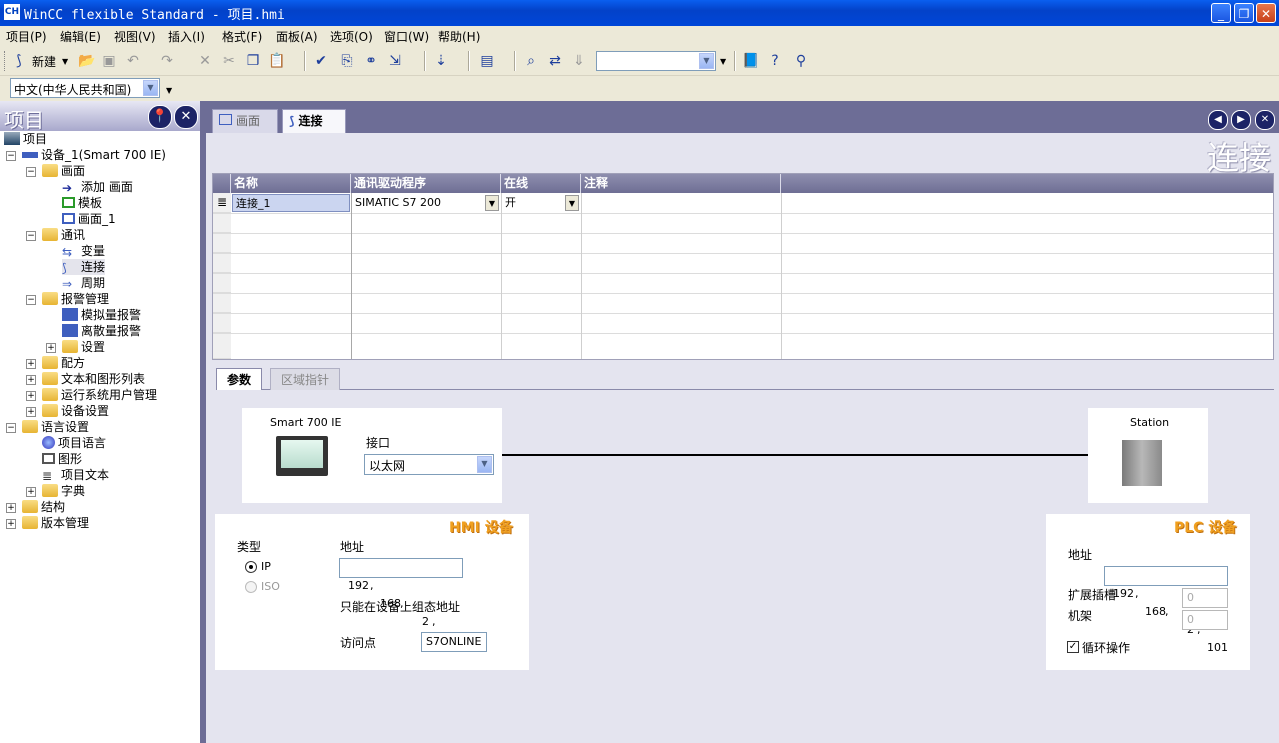 The height and width of the screenshot is (743, 1279). What do you see at coordinates (186, 36) in the screenshot?
I see `menu-insert: 插入(I)` at bounding box center [186, 36].